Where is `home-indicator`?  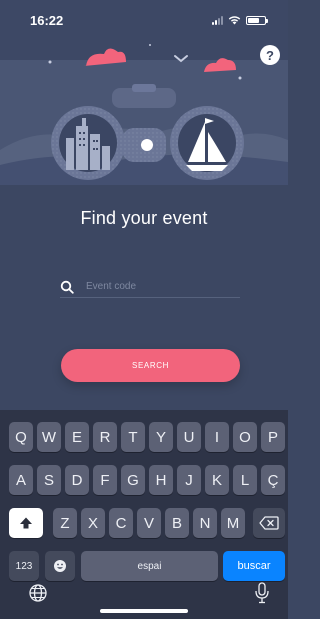
home-indicator is located at coordinates (144, 611).